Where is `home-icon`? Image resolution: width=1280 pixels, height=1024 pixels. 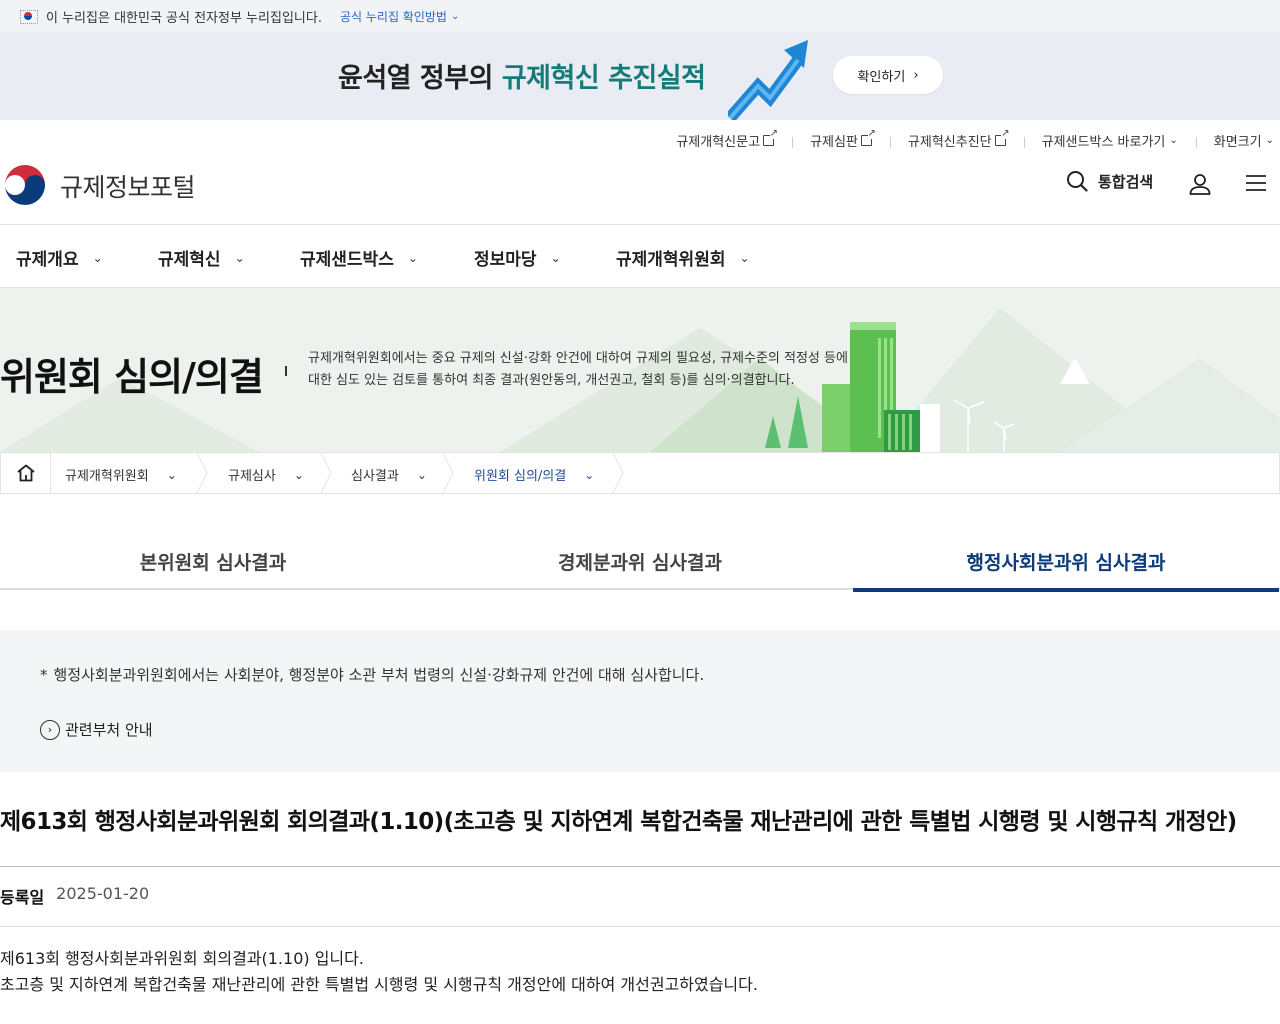 home-icon is located at coordinates (25, 473).